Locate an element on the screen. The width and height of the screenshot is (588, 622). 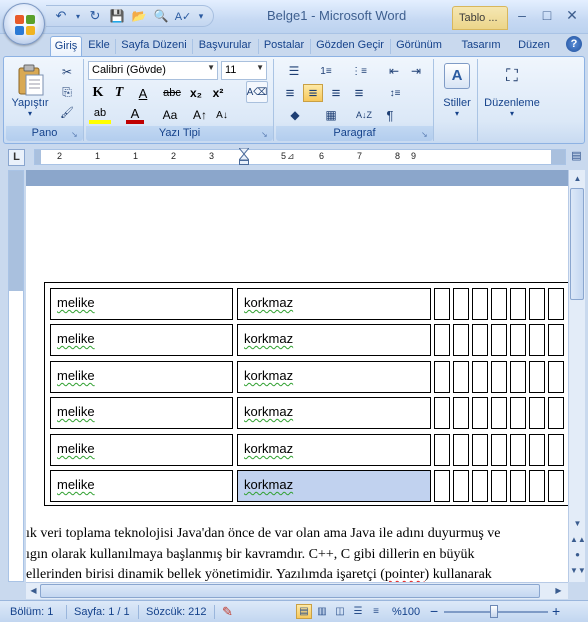
zoom-in-button: + is located at coordinates (556, 611).